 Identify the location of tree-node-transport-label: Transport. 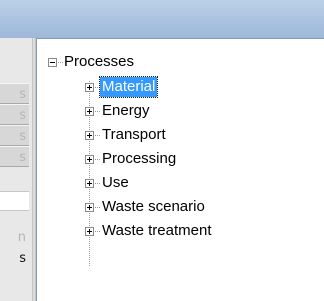
(134, 134).